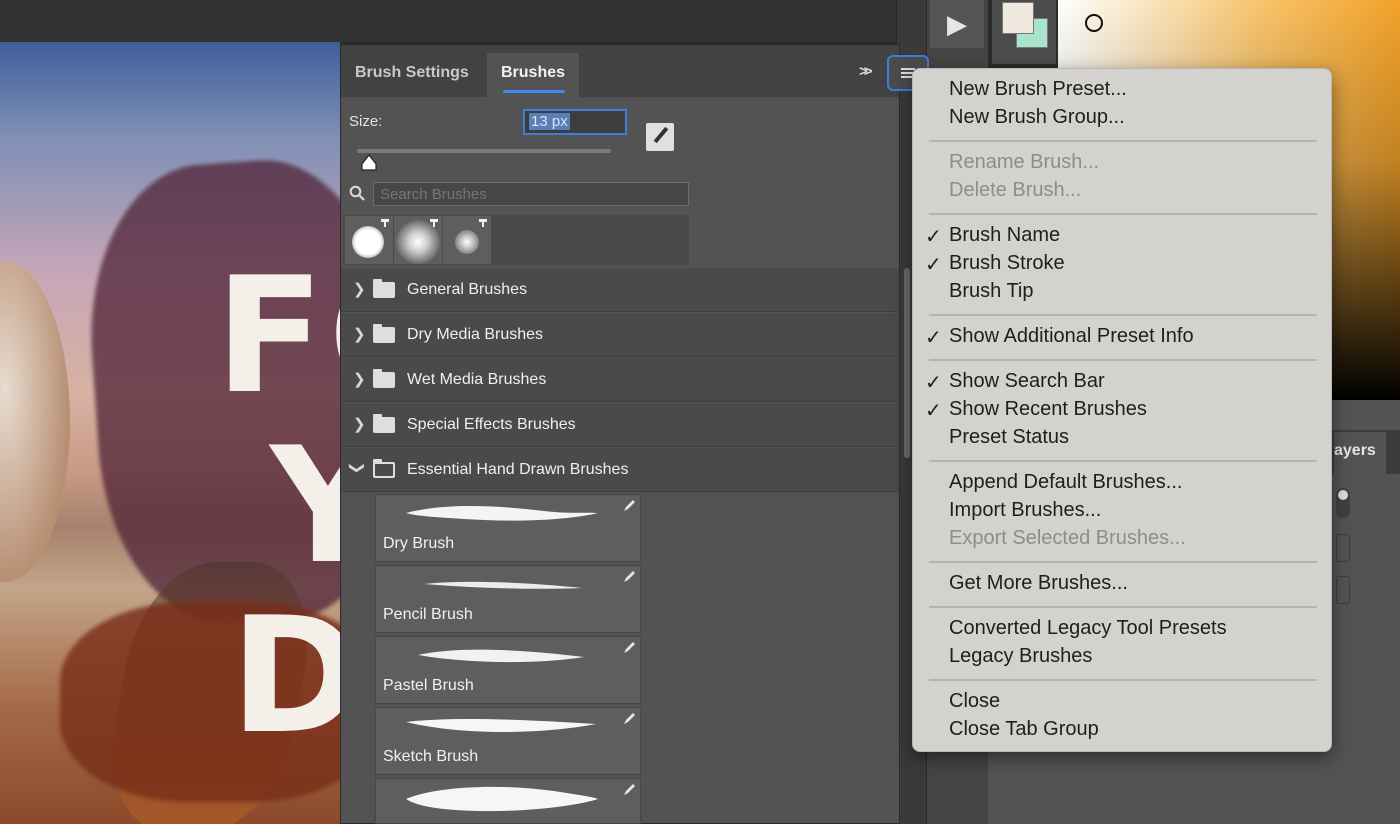  I want to click on tab-brush-settings: Brush Settings, so click(414, 75).